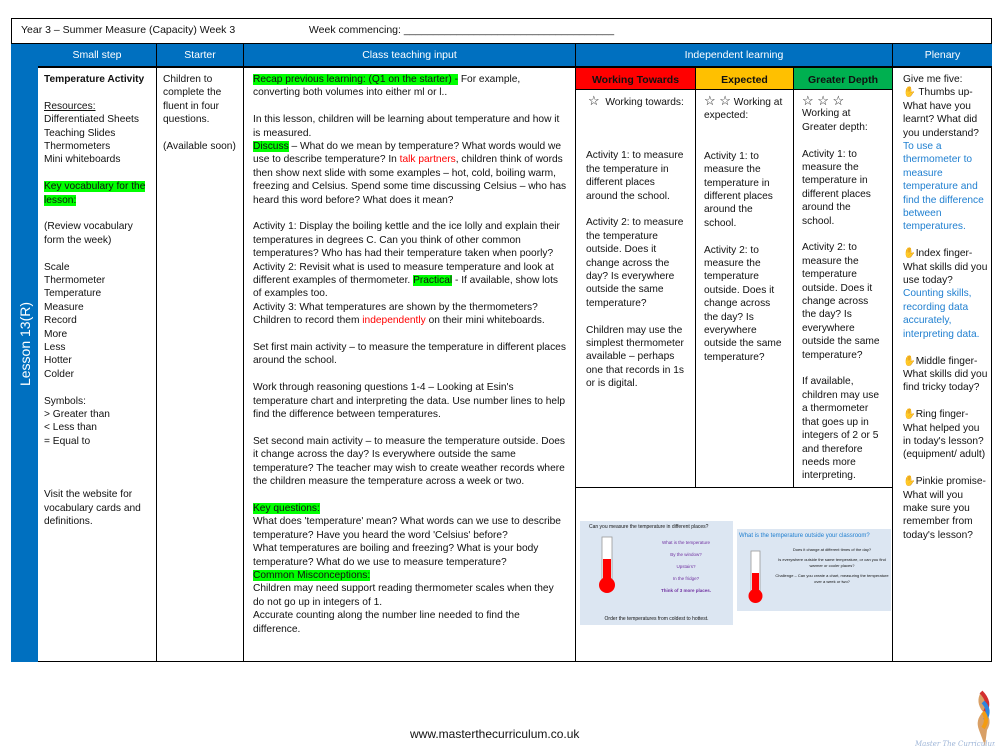 This screenshot has width=1000, height=751. I want to click on vocab-item: Less, so click(55, 348).